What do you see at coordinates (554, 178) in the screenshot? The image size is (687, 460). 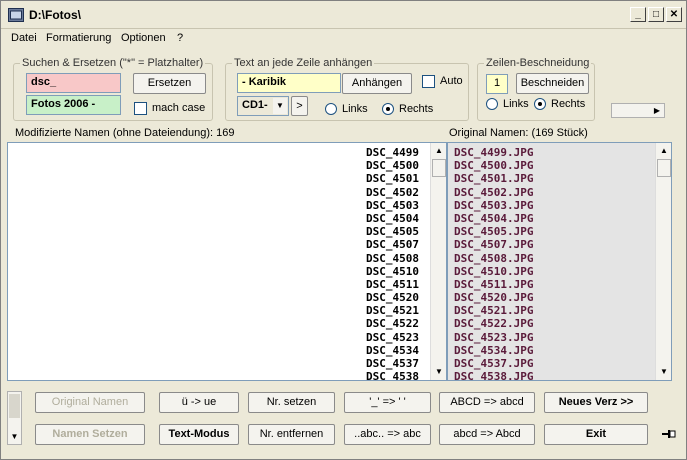 I see `list-item: DSC_4501.JPG` at bounding box center [554, 178].